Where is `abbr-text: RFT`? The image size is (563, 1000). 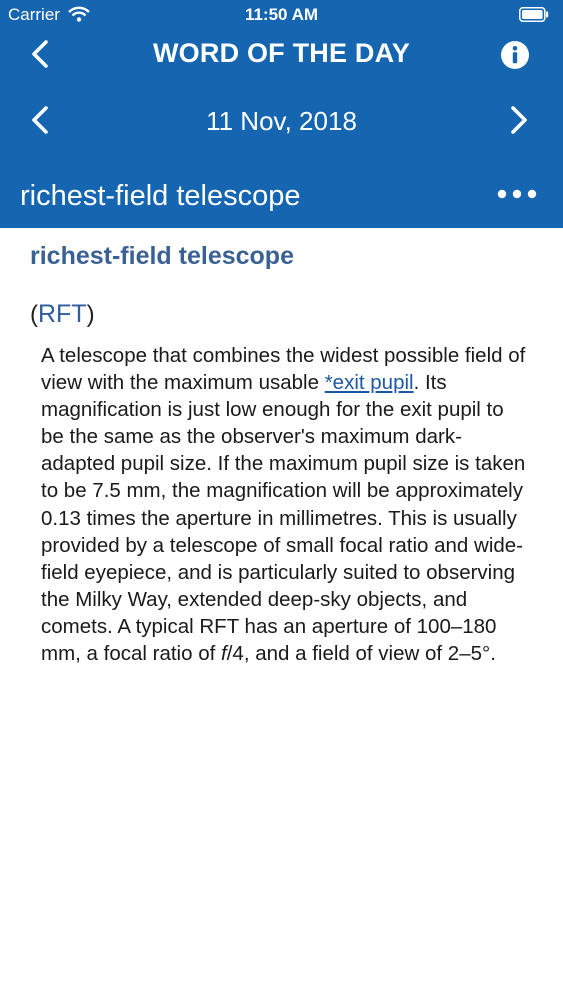
abbr-text: RFT is located at coordinates (62, 314).